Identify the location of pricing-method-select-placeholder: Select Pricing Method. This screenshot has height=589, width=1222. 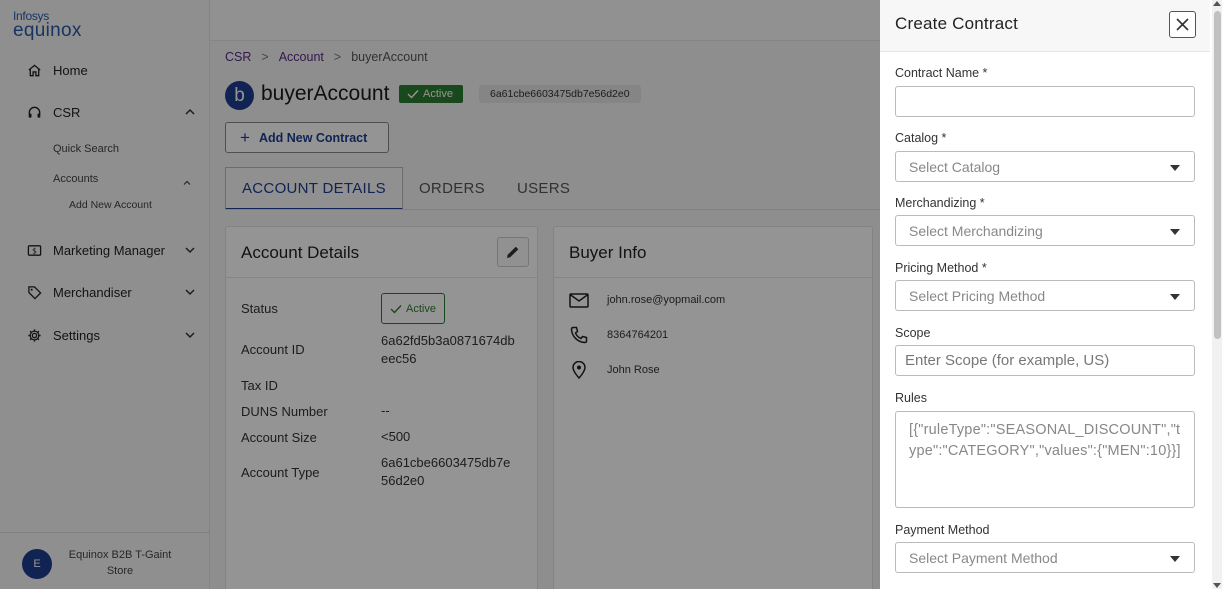
(977, 295).